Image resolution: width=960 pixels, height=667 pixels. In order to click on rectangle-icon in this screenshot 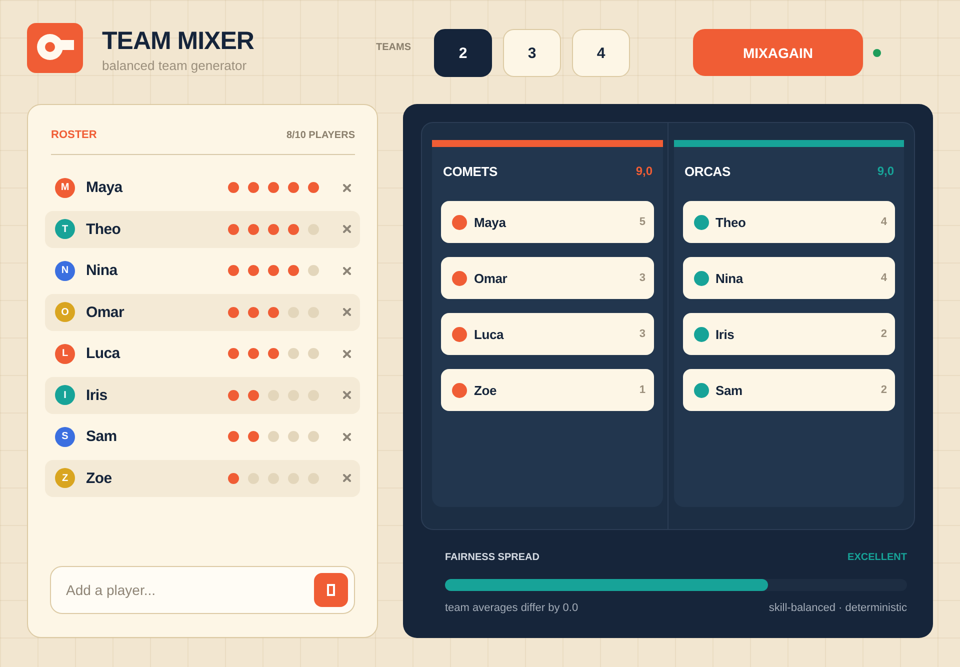, I will do `click(331, 590)`.